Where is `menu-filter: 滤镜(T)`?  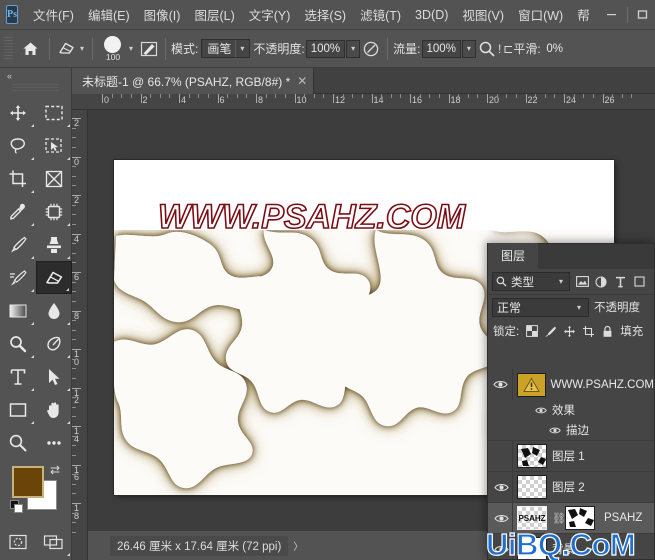
menu-filter: 滤镜(T) is located at coordinates (380, 14).